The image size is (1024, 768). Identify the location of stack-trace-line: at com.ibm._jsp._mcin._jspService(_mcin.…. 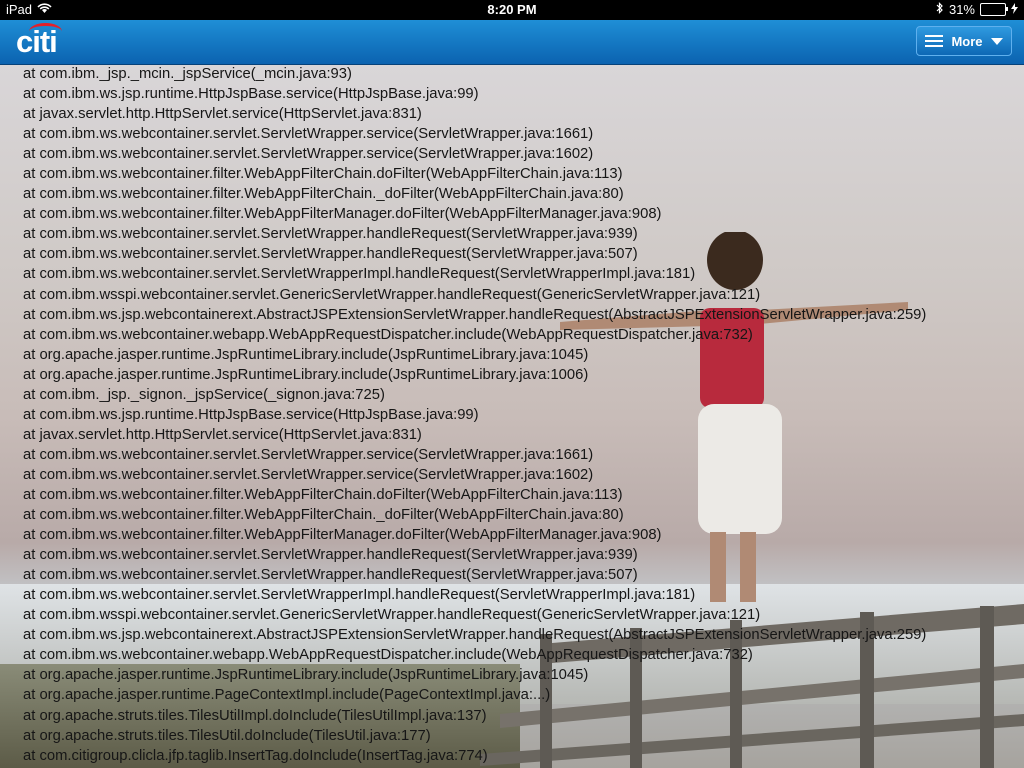
(187, 74).